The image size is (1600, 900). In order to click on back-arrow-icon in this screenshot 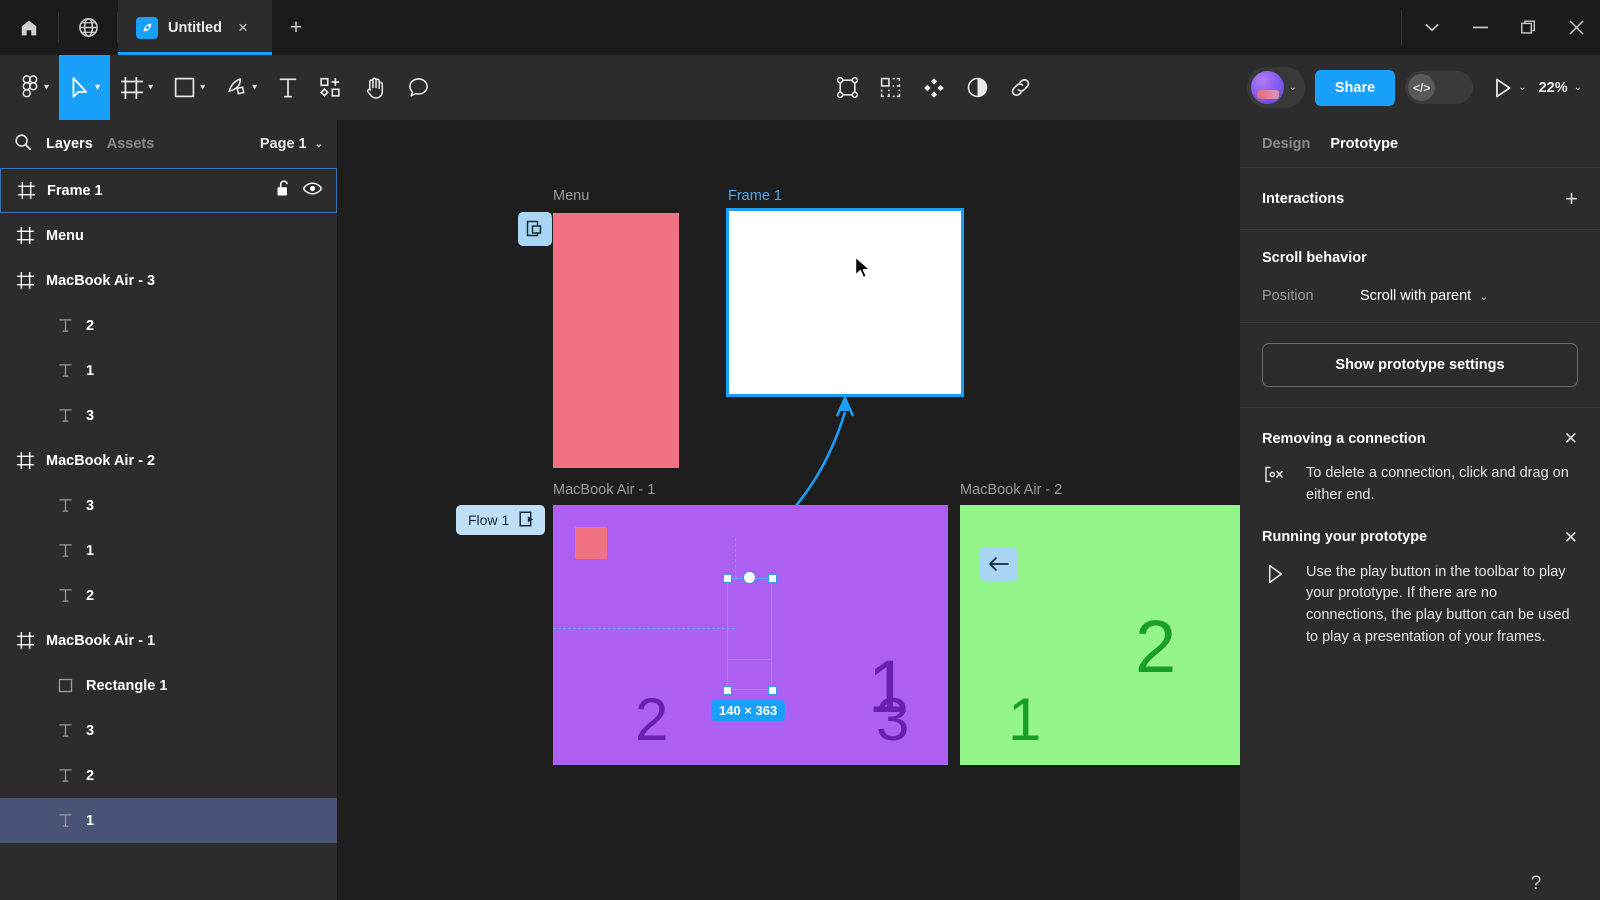, I will do `click(999, 564)`.